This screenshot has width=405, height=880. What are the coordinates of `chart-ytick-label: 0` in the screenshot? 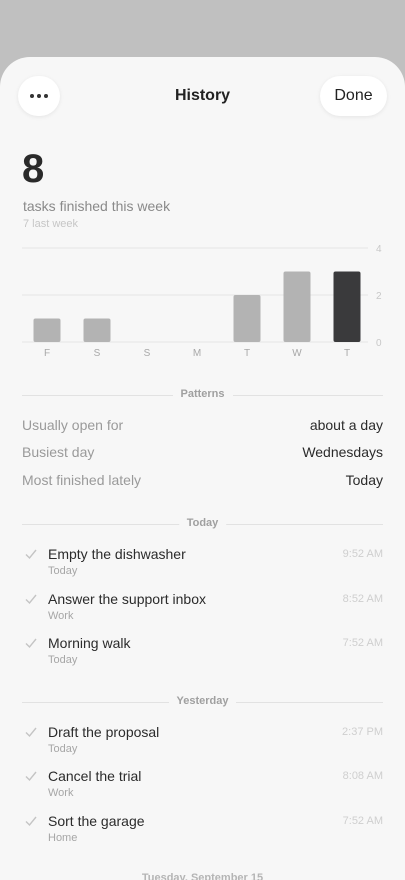 It's located at (379, 343).